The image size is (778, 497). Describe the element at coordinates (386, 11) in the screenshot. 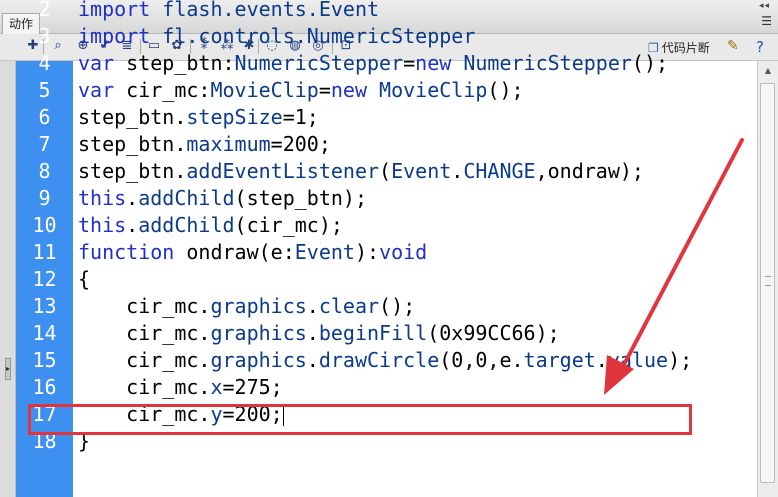

I see `code-line: 2 import flash.events.Event` at that location.